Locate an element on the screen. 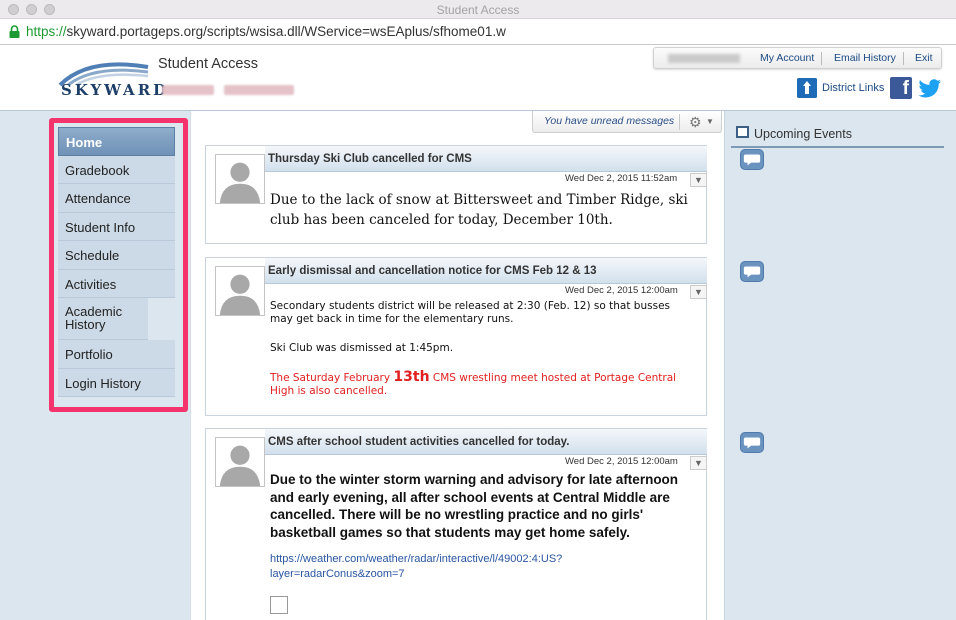 The width and height of the screenshot is (956, 620). messages-bar: You have unread messages ⚙ ▼ is located at coordinates (627, 122).